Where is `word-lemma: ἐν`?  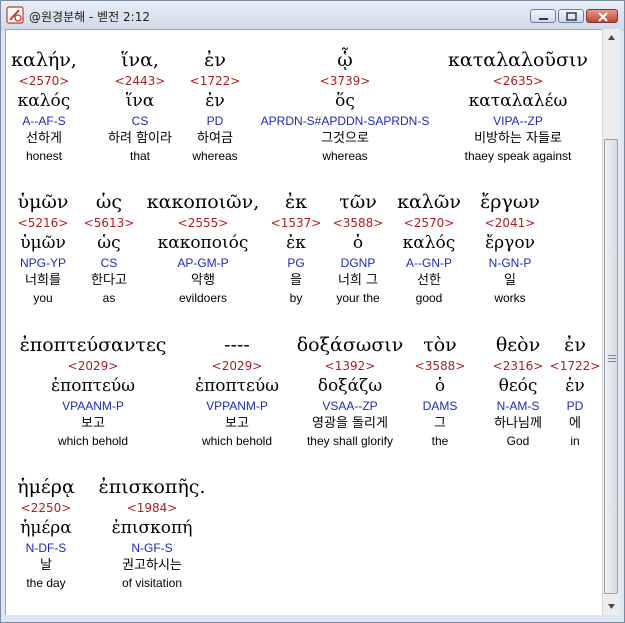 word-lemma: ἐν is located at coordinates (575, 386).